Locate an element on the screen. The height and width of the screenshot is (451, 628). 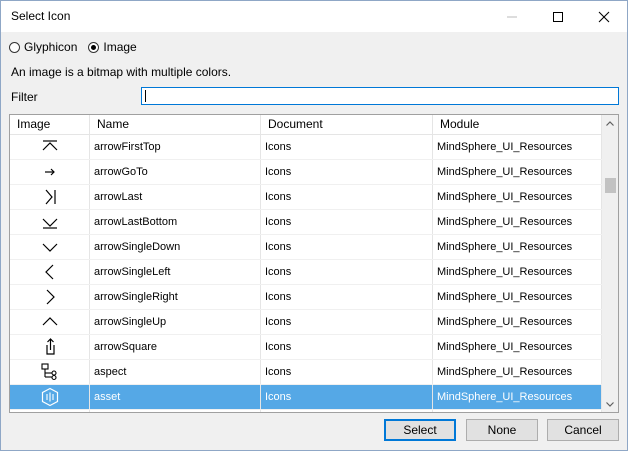
arrow-square-icon is located at coordinates (50, 346).